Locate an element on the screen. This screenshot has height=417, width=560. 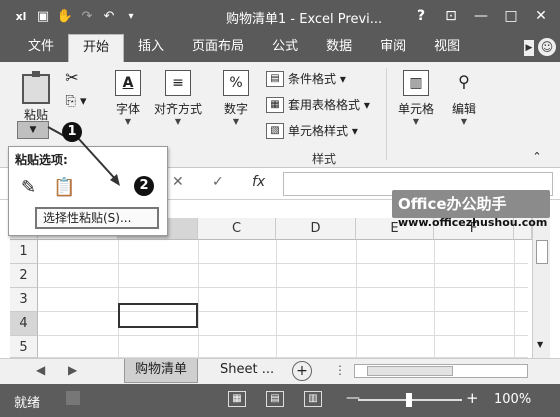
annotation-arrows is located at coordinates (83, 156).